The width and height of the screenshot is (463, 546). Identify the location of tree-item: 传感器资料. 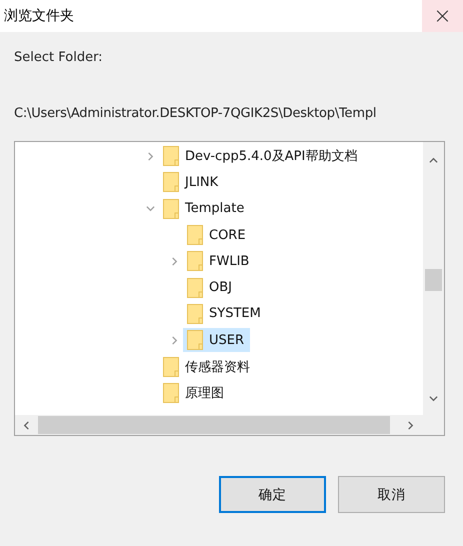
(207, 366).